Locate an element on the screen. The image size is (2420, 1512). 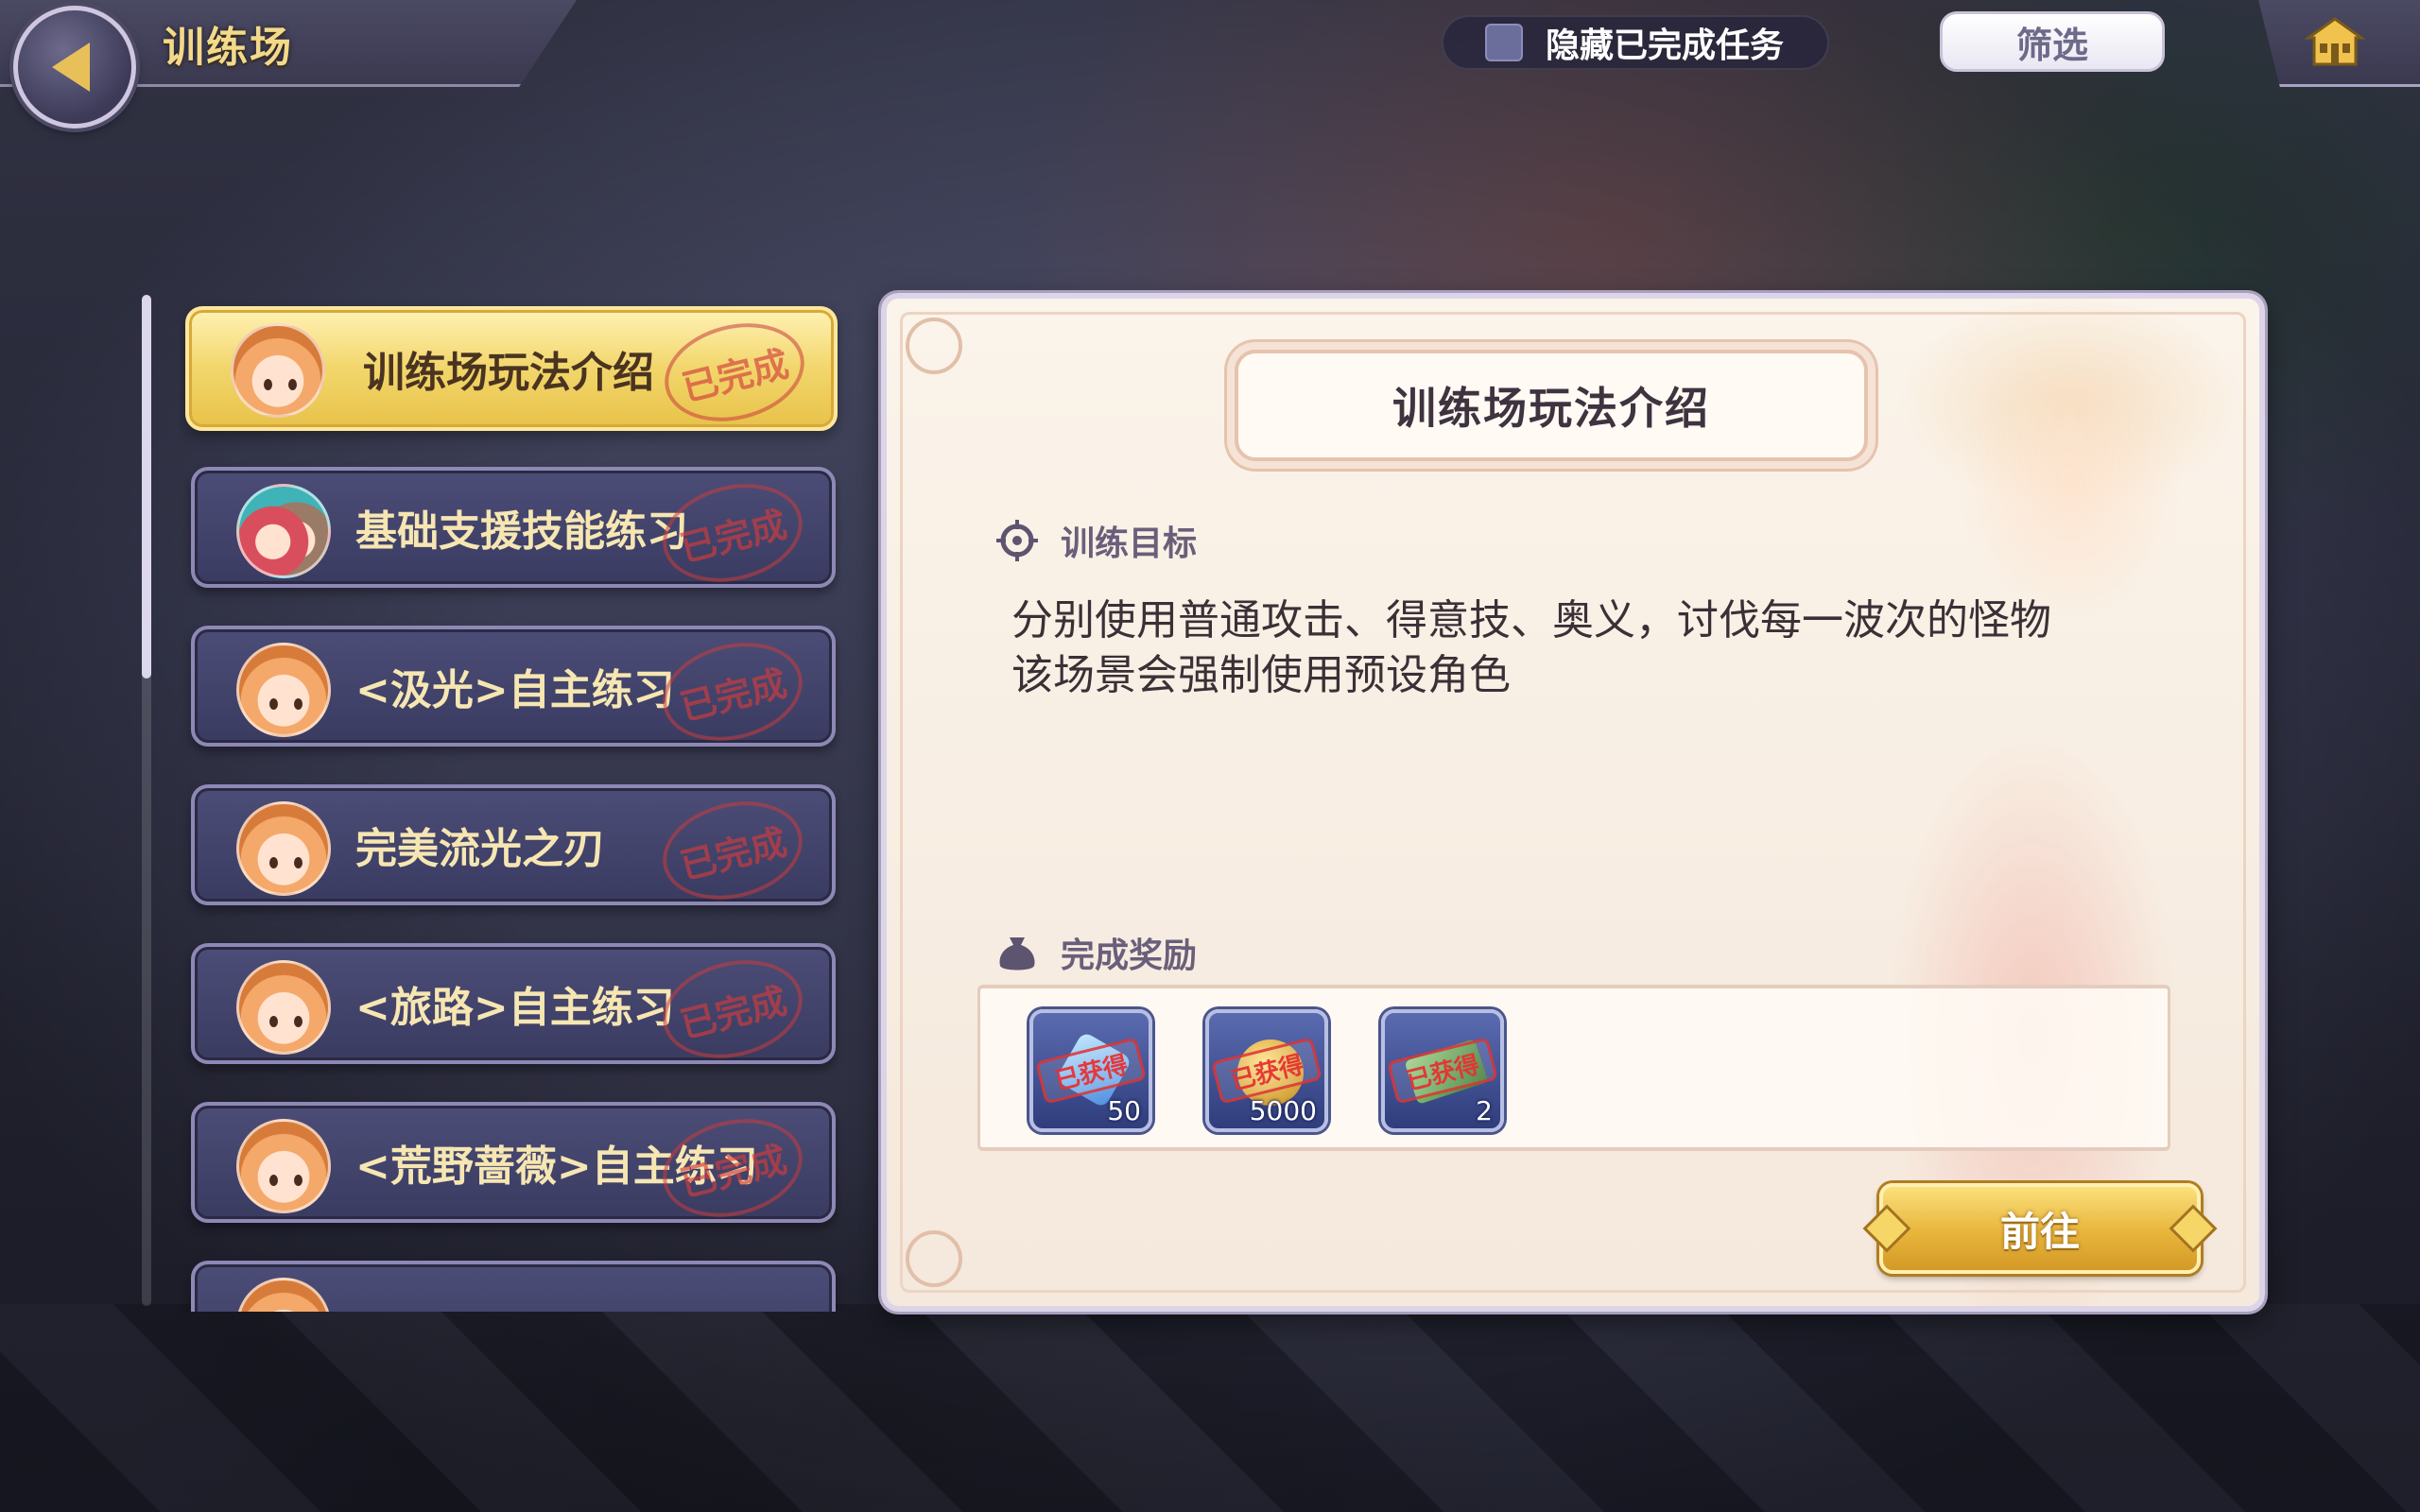
list-item: <旅路>自主练习 已完成 is located at coordinates (513, 1008).